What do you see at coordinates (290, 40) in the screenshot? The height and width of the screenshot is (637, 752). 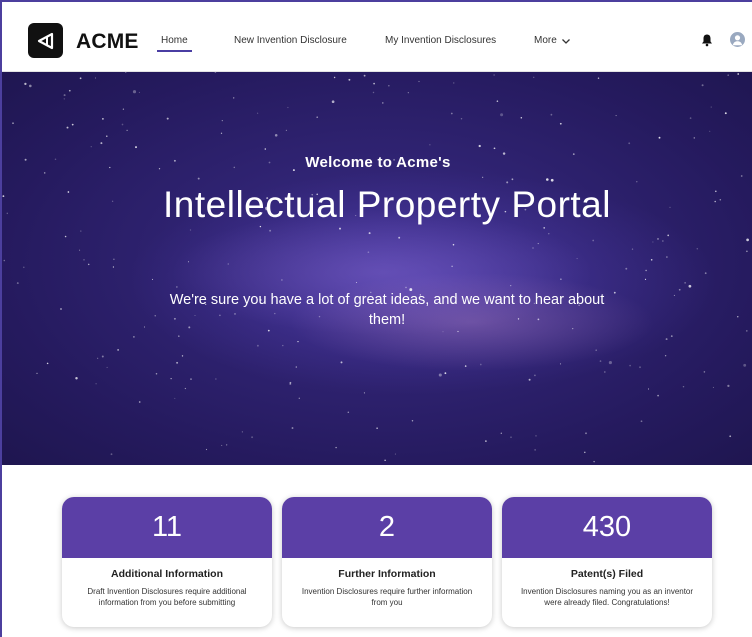 I see `nav-new-invention-disclosure: New Invention Disclosure` at bounding box center [290, 40].